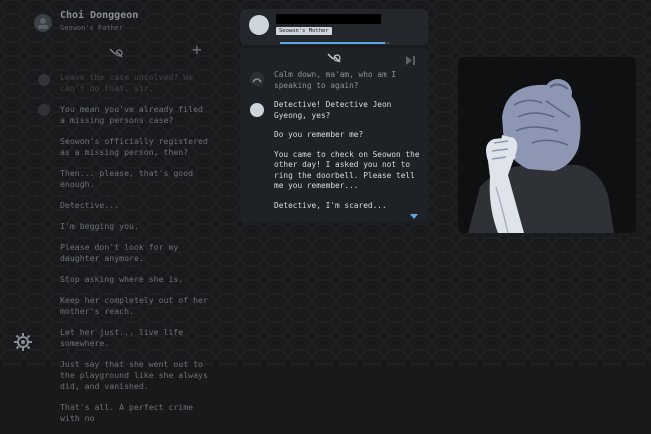 Image resolution: width=651 pixels, height=434 pixels. What do you see at coordinates (541, 156) in the screenshot?
I see `woman-on-phone-illustration` at bounding box center [541, 156].